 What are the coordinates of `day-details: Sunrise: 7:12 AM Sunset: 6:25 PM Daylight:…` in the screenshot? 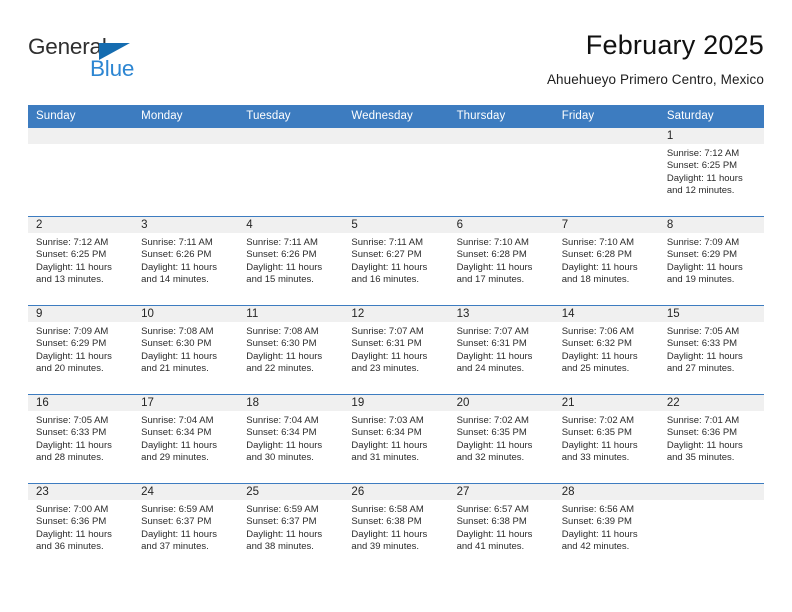 It's located at (80, 260).